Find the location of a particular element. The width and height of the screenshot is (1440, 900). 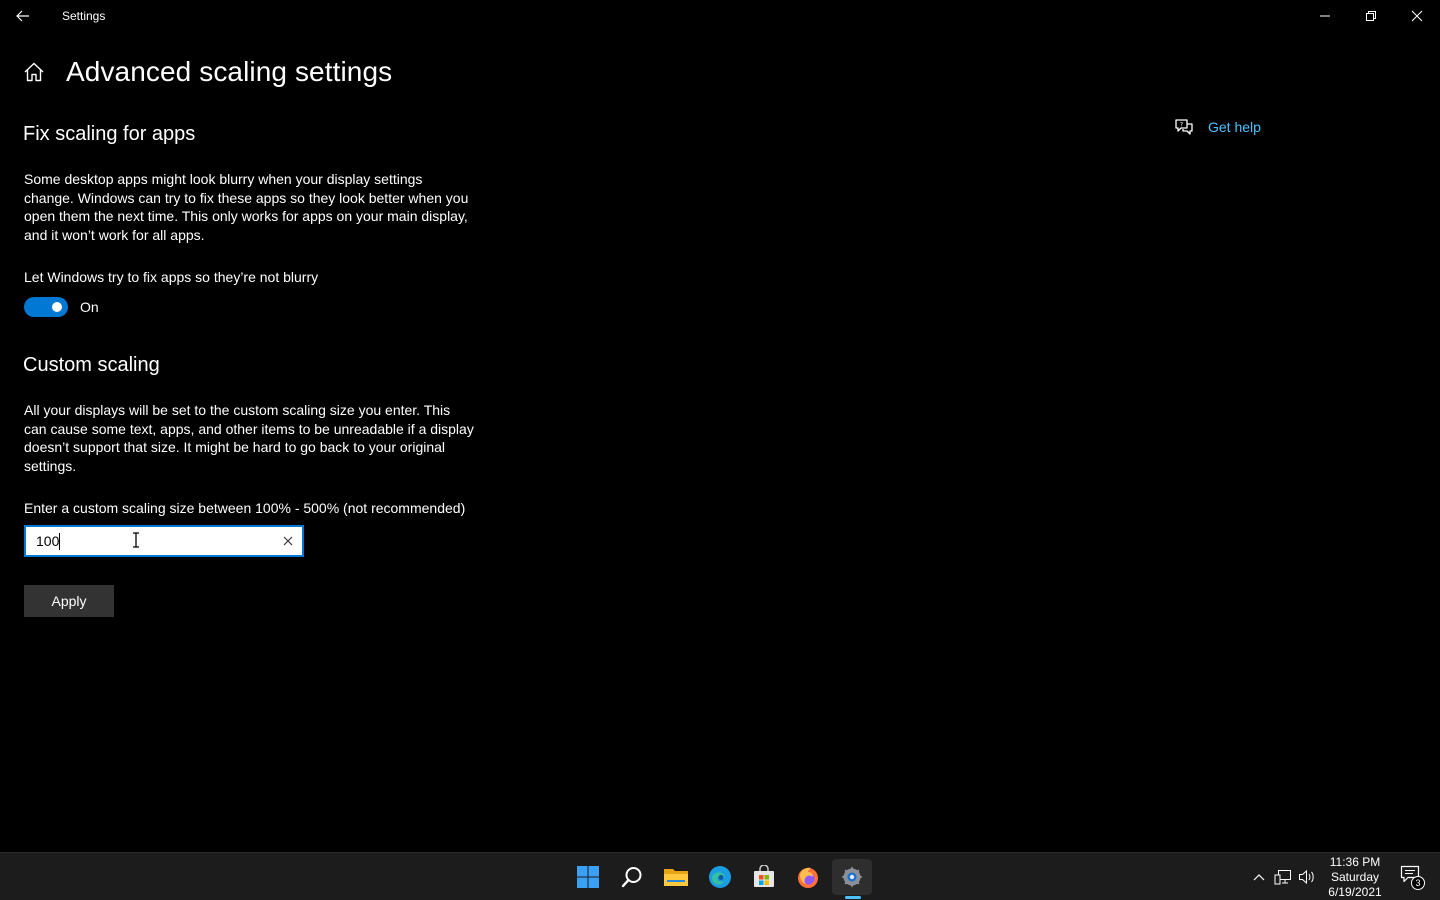

close-button is located at coordinates (1417, 16).